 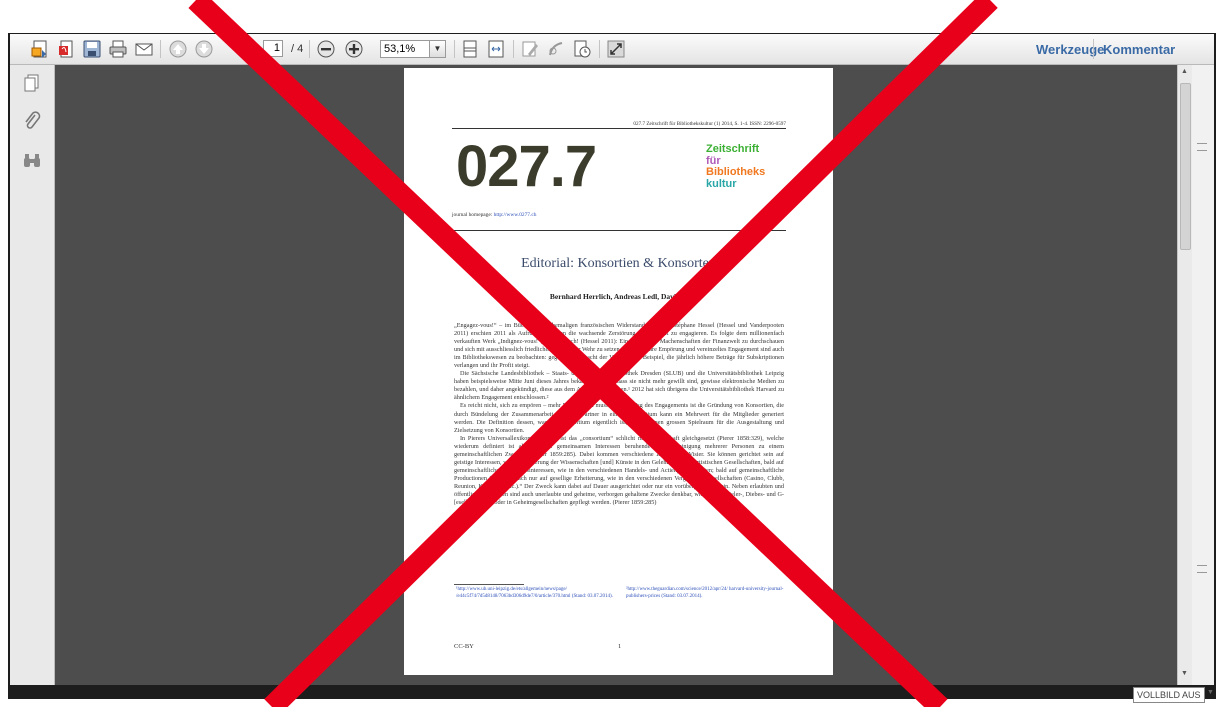 What do you see at coordinates (496, 49) in the screenshot?
I see `fit-width-icon` at bounding box center [496, 49].